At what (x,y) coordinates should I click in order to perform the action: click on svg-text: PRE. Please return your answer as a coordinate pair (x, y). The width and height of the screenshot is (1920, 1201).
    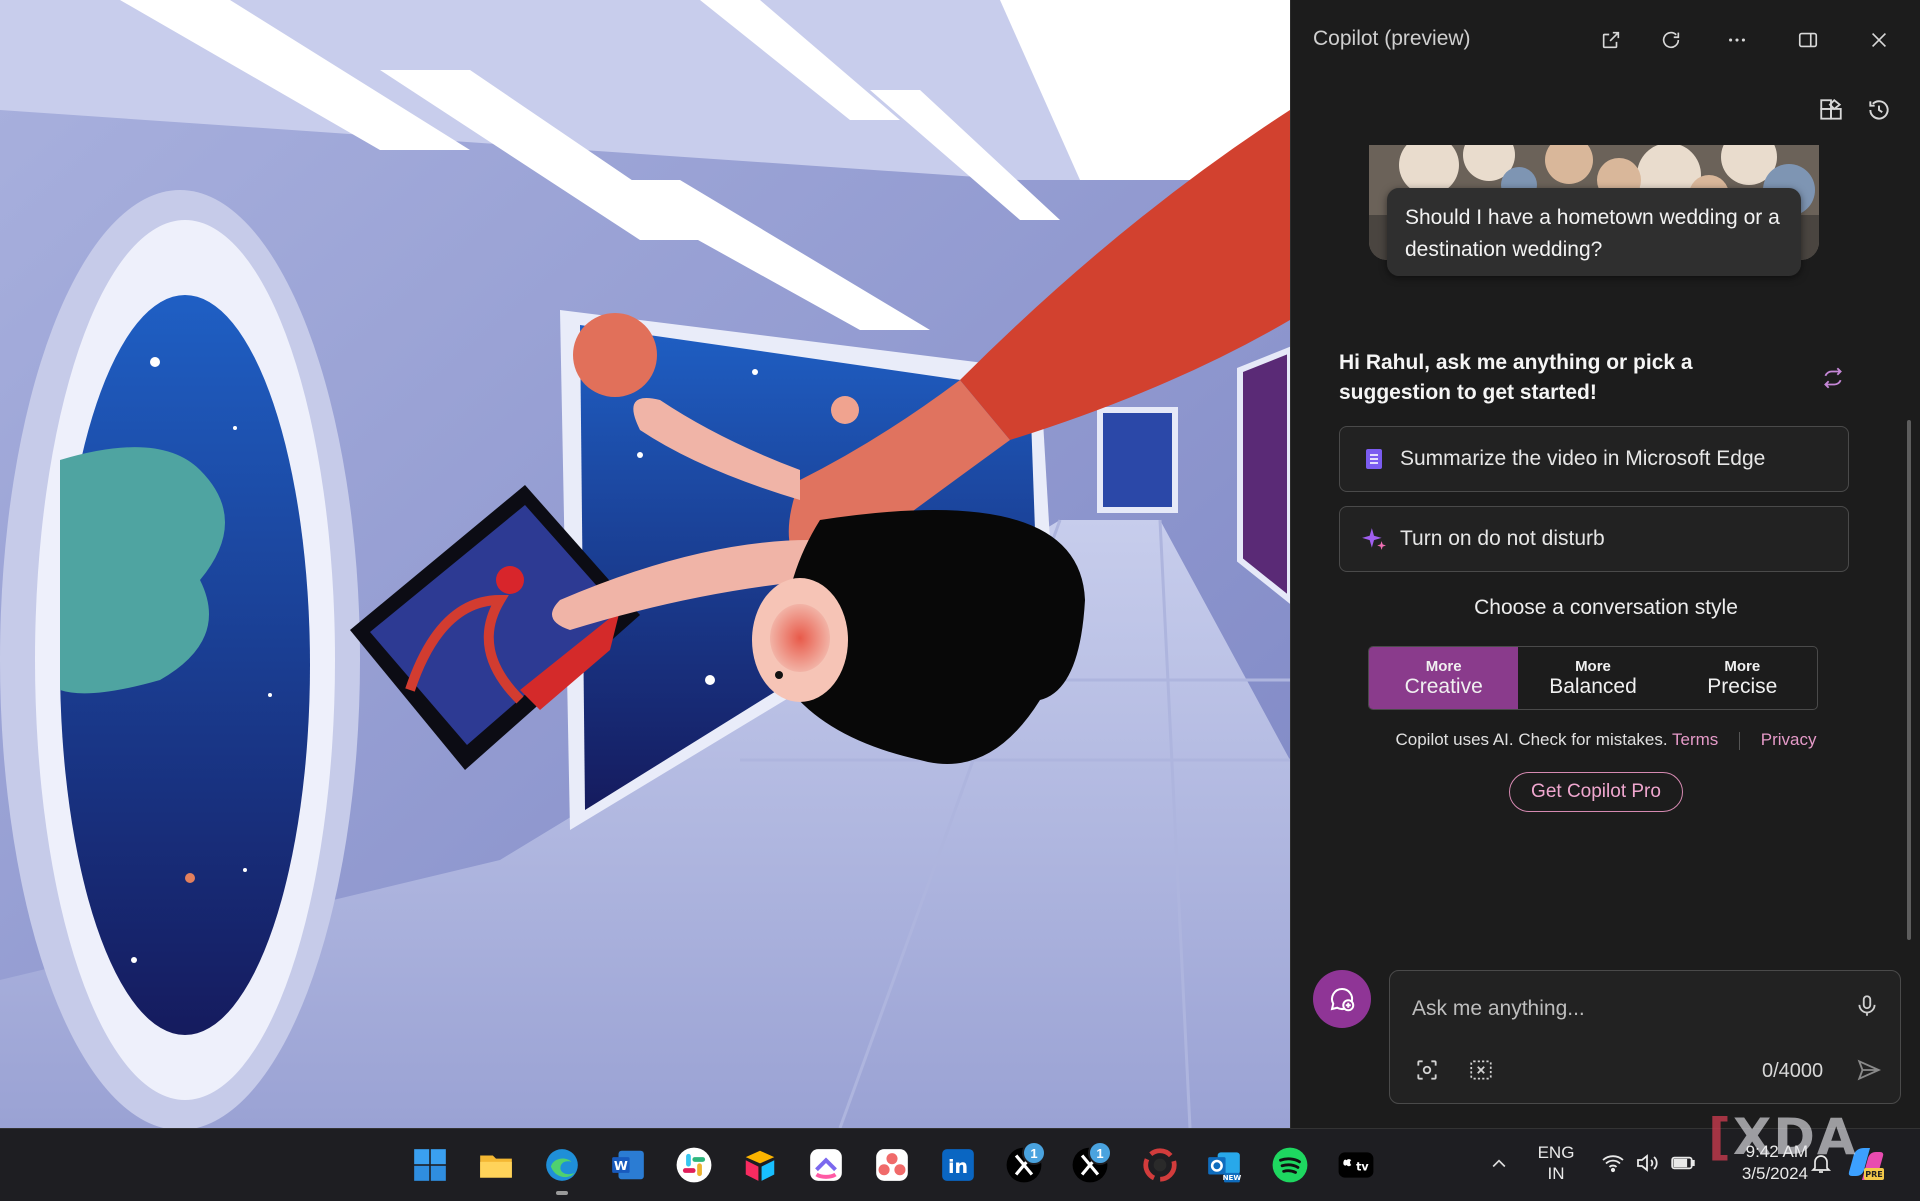
    Looking at the image, I should click on (1874, 1174).